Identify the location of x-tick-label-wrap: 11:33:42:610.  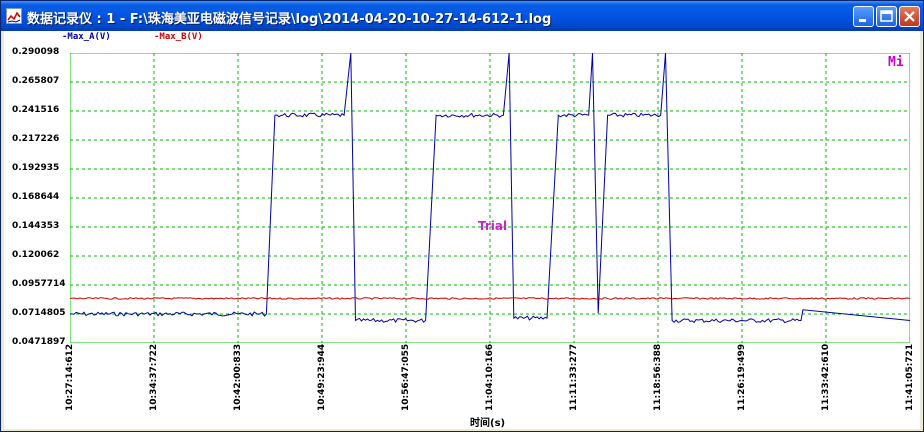
(829, 378).